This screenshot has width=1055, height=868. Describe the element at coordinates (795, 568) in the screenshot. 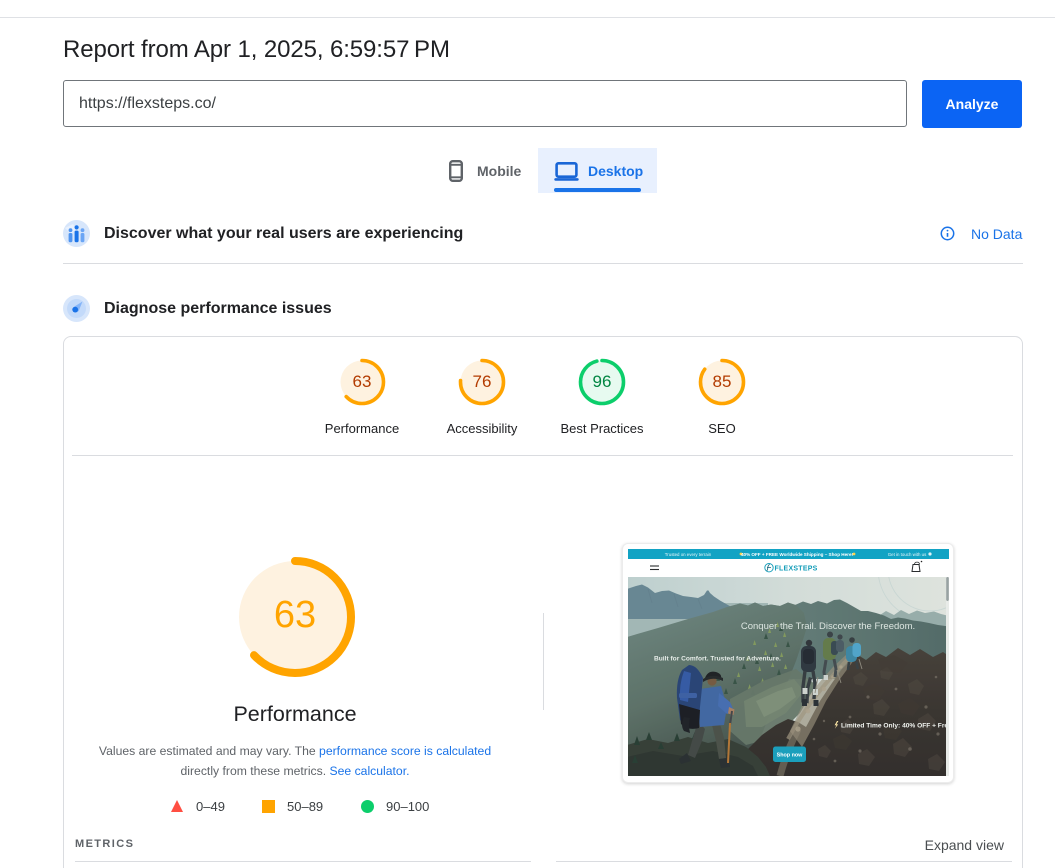

I see `svg-text: FLEXSTEPS` at that location.